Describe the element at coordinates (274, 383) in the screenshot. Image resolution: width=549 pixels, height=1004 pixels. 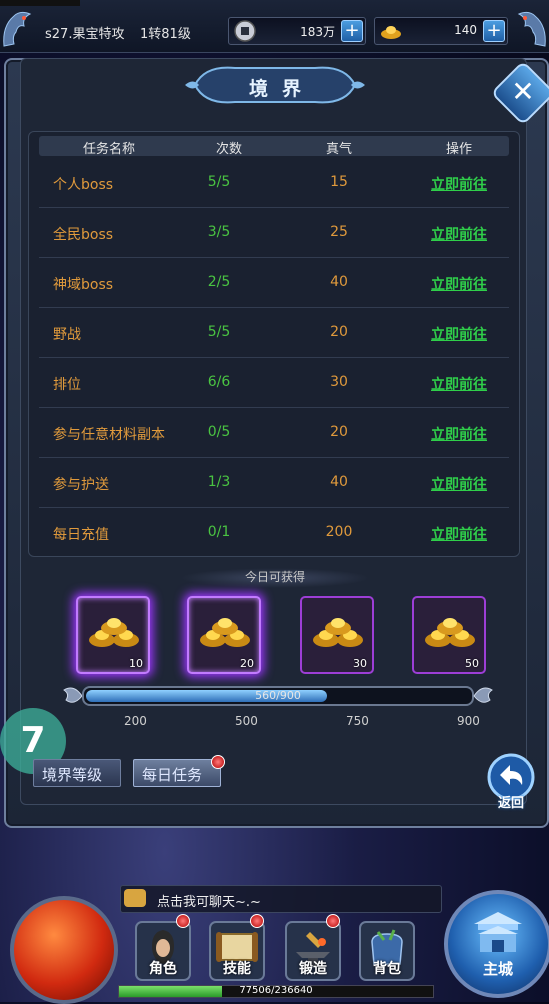
I see `table-row: 排位 6/6 30 立即前往` at that location.